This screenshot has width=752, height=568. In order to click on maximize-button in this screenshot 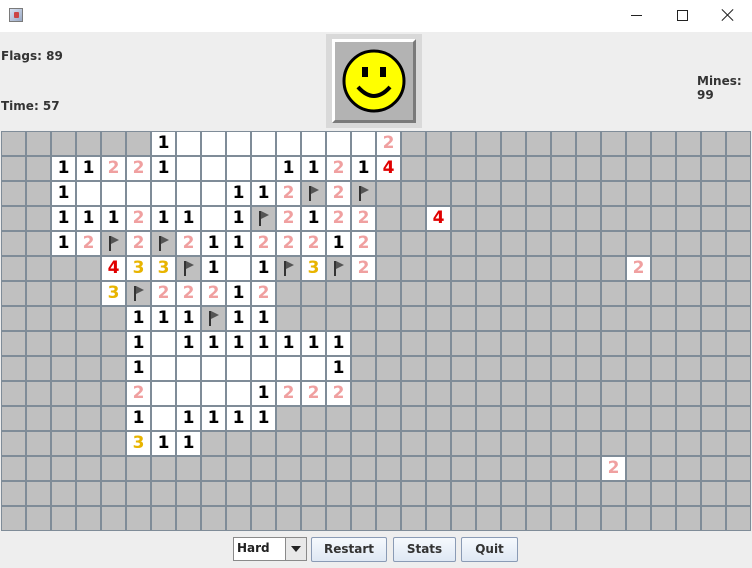, I will do `click(682, 16)`.